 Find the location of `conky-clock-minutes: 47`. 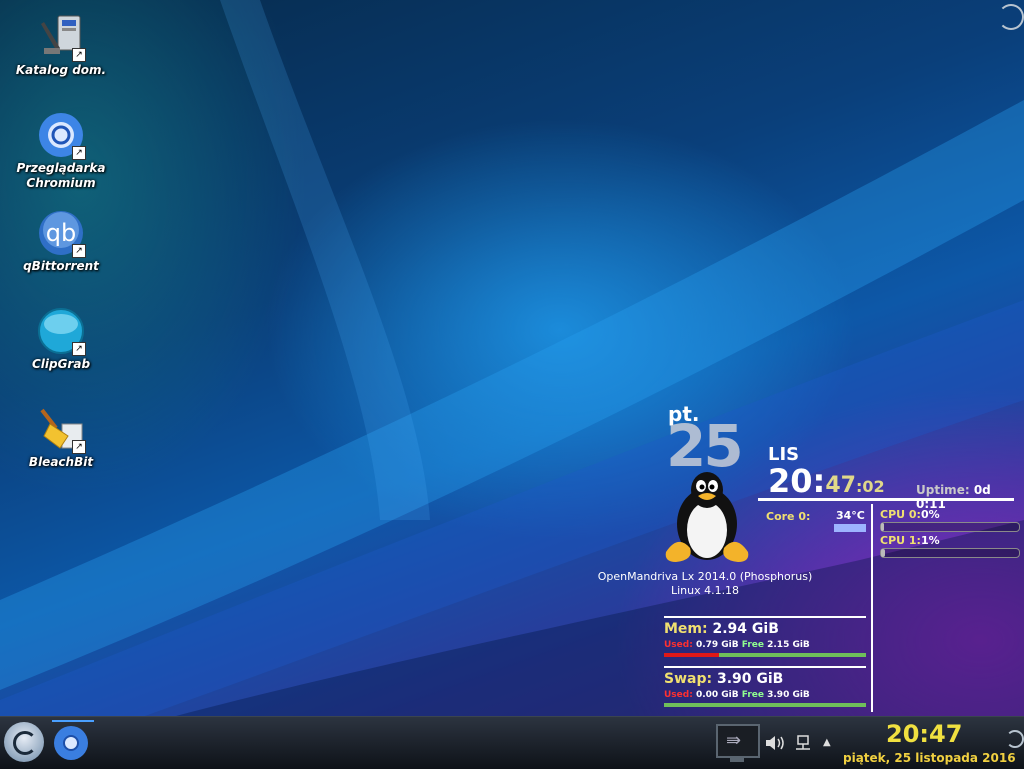

conky-clock-minutes: 47 is located at coordinates (840, 485).